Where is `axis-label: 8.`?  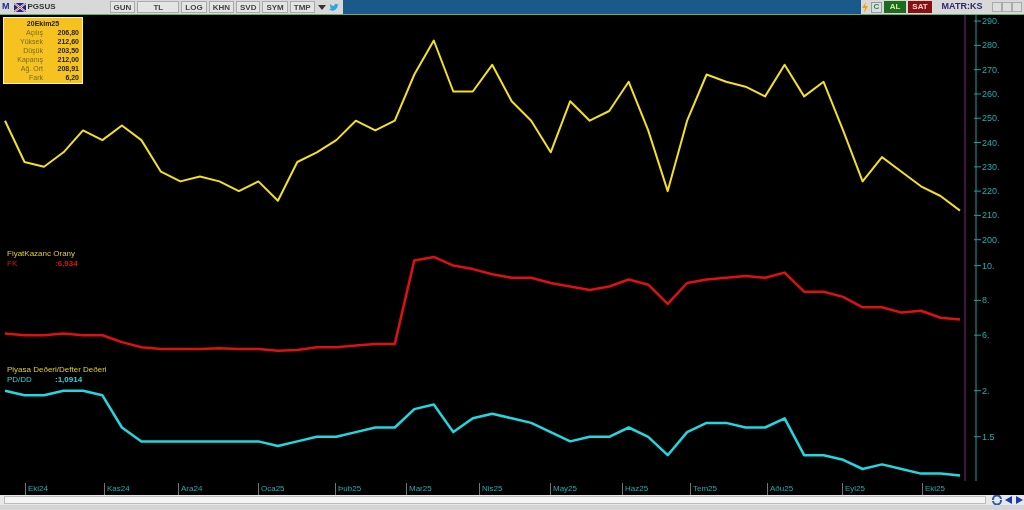
axis-label: 8. is located at coordinates (986, 300).